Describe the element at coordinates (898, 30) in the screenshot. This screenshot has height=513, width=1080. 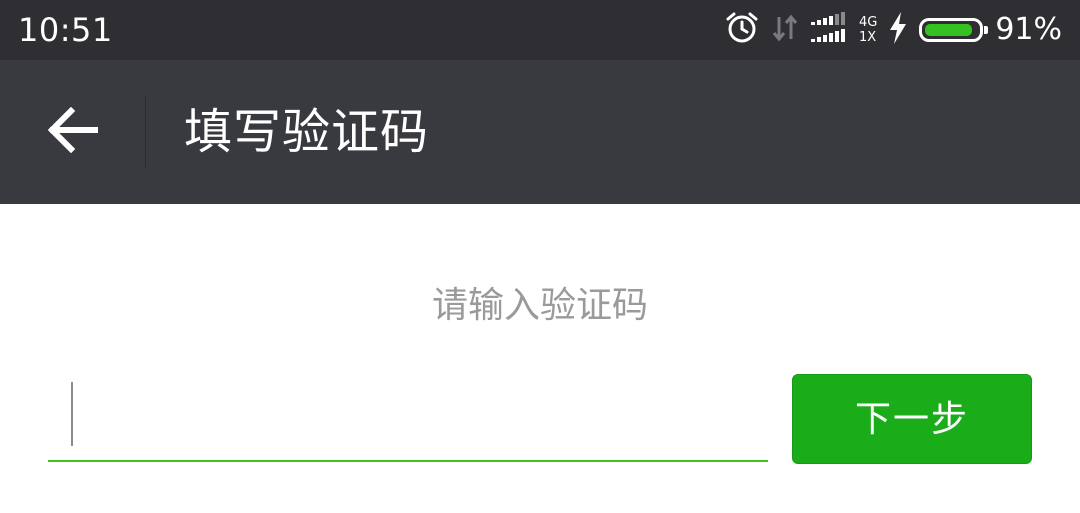
I see `charging-icon` at that location.